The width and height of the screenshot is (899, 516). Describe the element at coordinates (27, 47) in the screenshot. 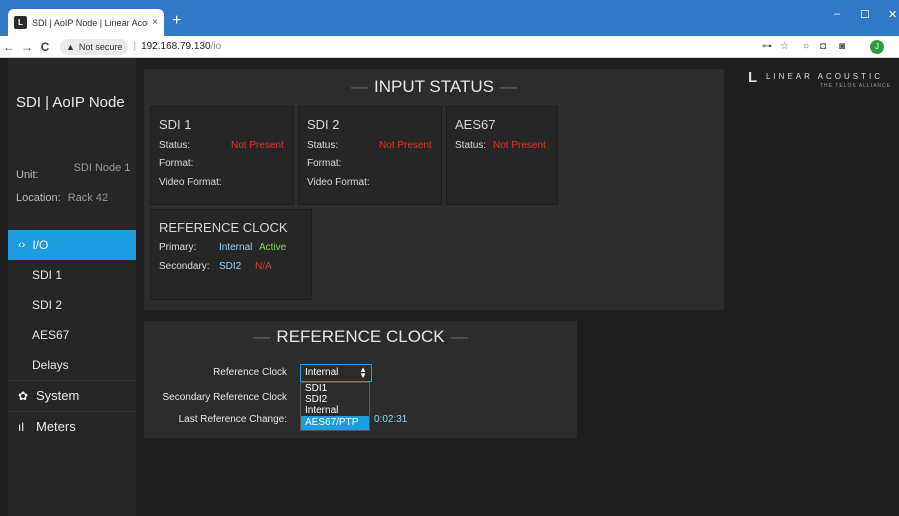

I see `forward-icon: →` at that location.